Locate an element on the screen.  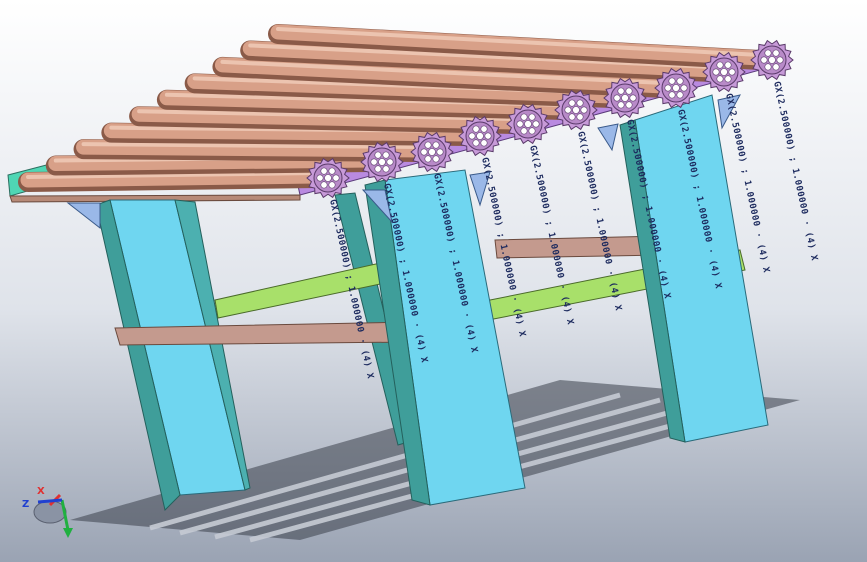
z-axis-label: Z is located at coordinates (25, 504).